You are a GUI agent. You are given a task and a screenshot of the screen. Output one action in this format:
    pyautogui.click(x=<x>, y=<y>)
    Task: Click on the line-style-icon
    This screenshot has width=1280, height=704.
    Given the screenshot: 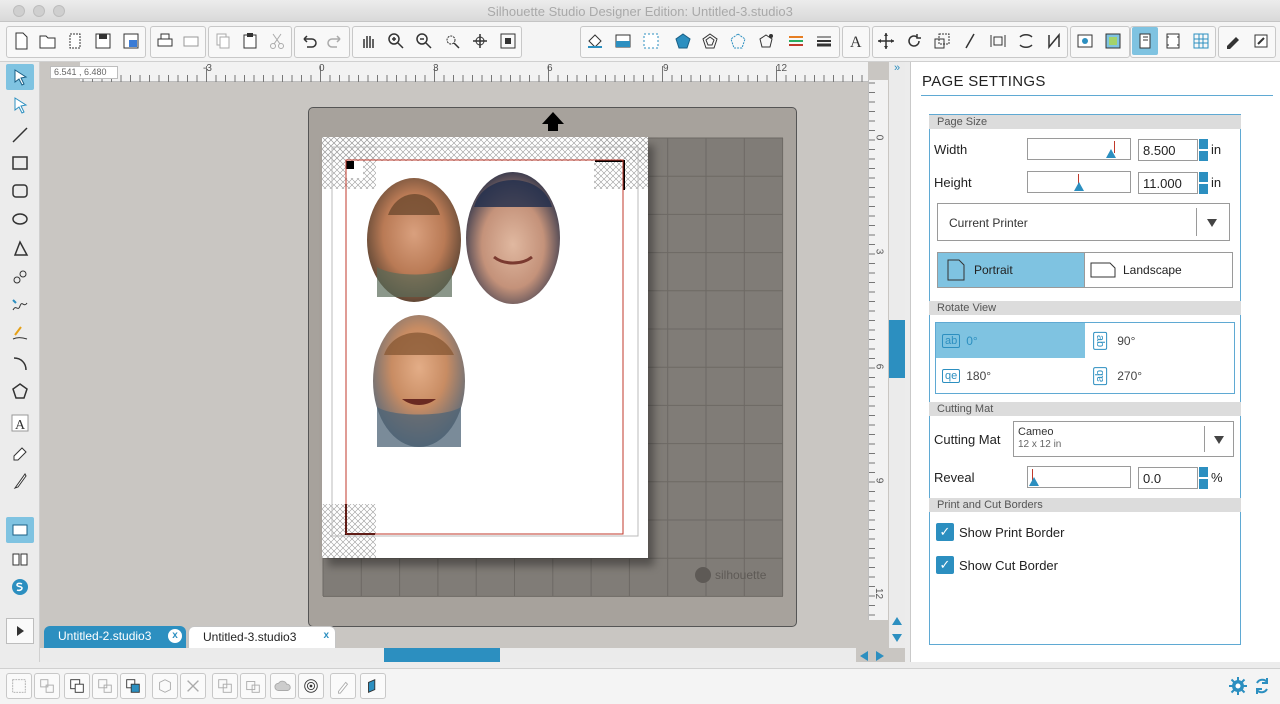 What is the action you would take?
    pyautogui.click(x=710, y=41)
    